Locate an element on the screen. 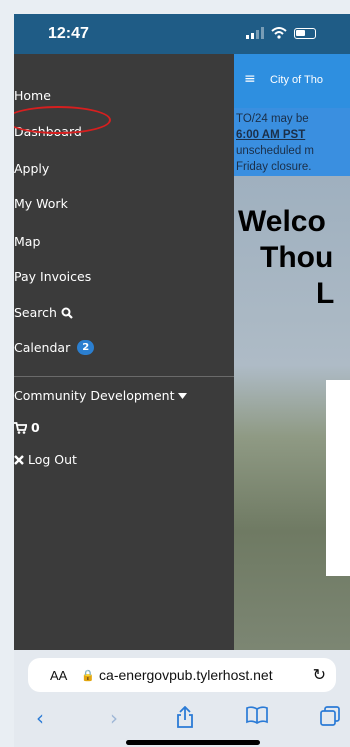  address-bar: AA 🔒 ca-energovpub.tylerhost.net ↻ is located at coordinates (182, 675).